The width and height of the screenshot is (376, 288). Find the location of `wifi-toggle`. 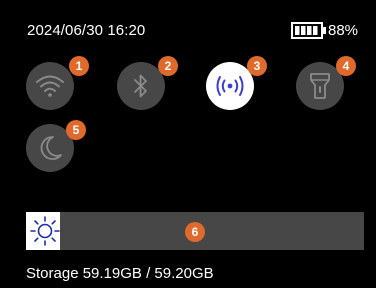

wifi-toggle is located at coordinates (50, 86).